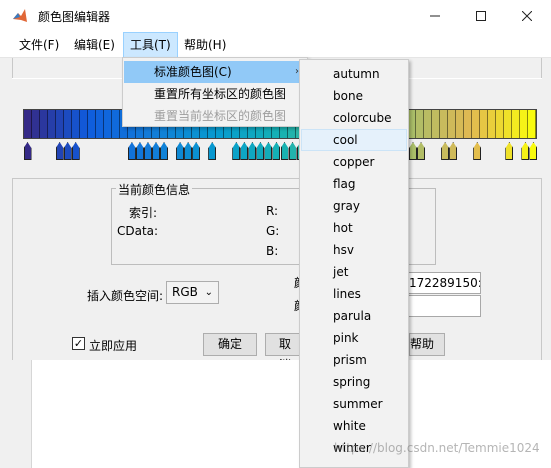 This screenshot has width=551, height=468. I want to click on colormap-option-hot: hot, so click(354, 228).